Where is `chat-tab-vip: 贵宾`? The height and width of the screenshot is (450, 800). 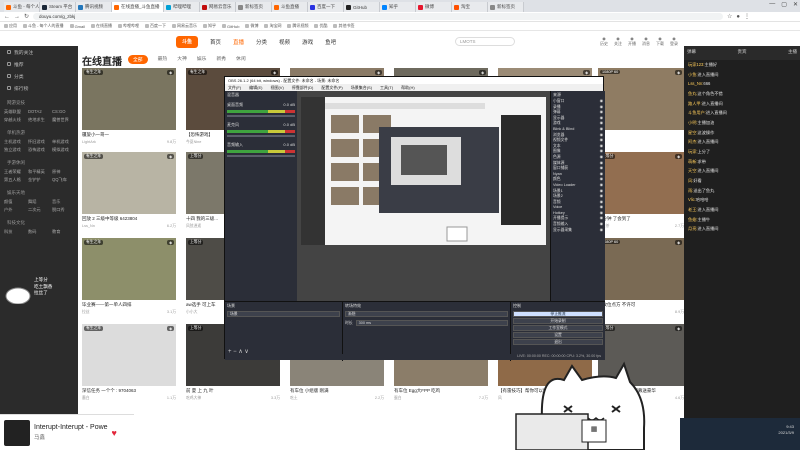 chat-tab-vip: 贵宾 is located at coordinates (742, 53).